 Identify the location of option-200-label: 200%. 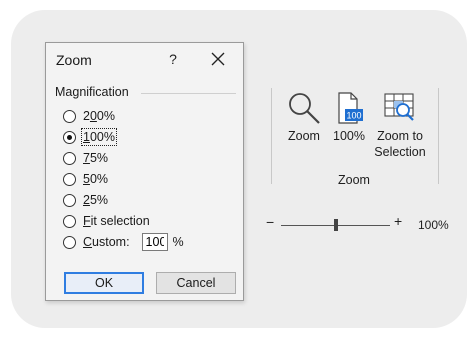
(99, 116).